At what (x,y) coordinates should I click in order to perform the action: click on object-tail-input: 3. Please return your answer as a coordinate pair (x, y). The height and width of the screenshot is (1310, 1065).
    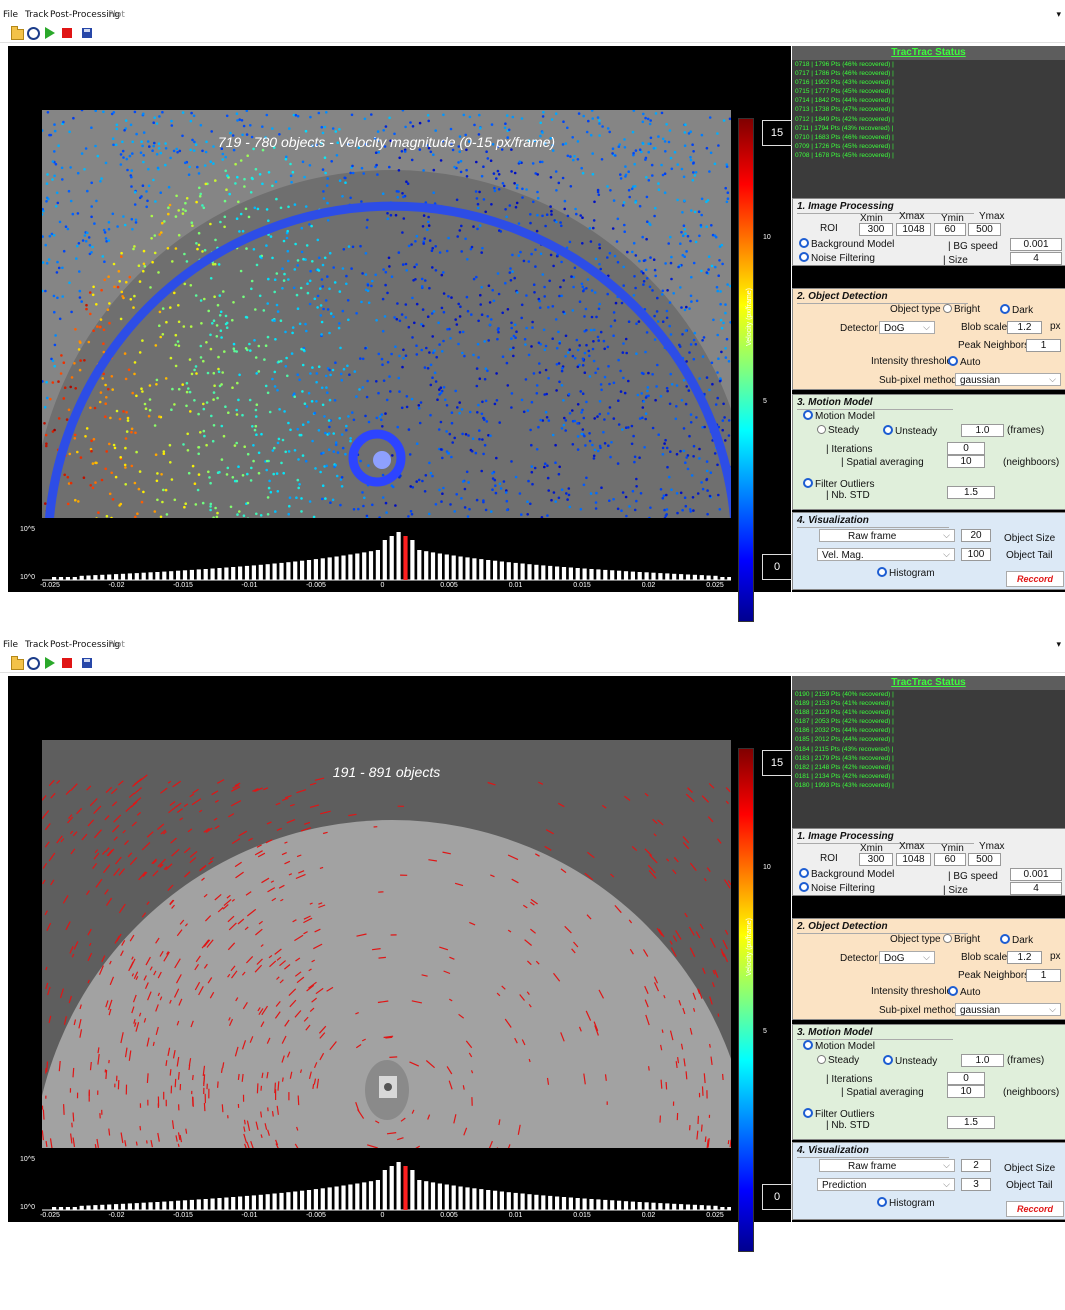
    Looking at the image, I should click on (976, 1184).